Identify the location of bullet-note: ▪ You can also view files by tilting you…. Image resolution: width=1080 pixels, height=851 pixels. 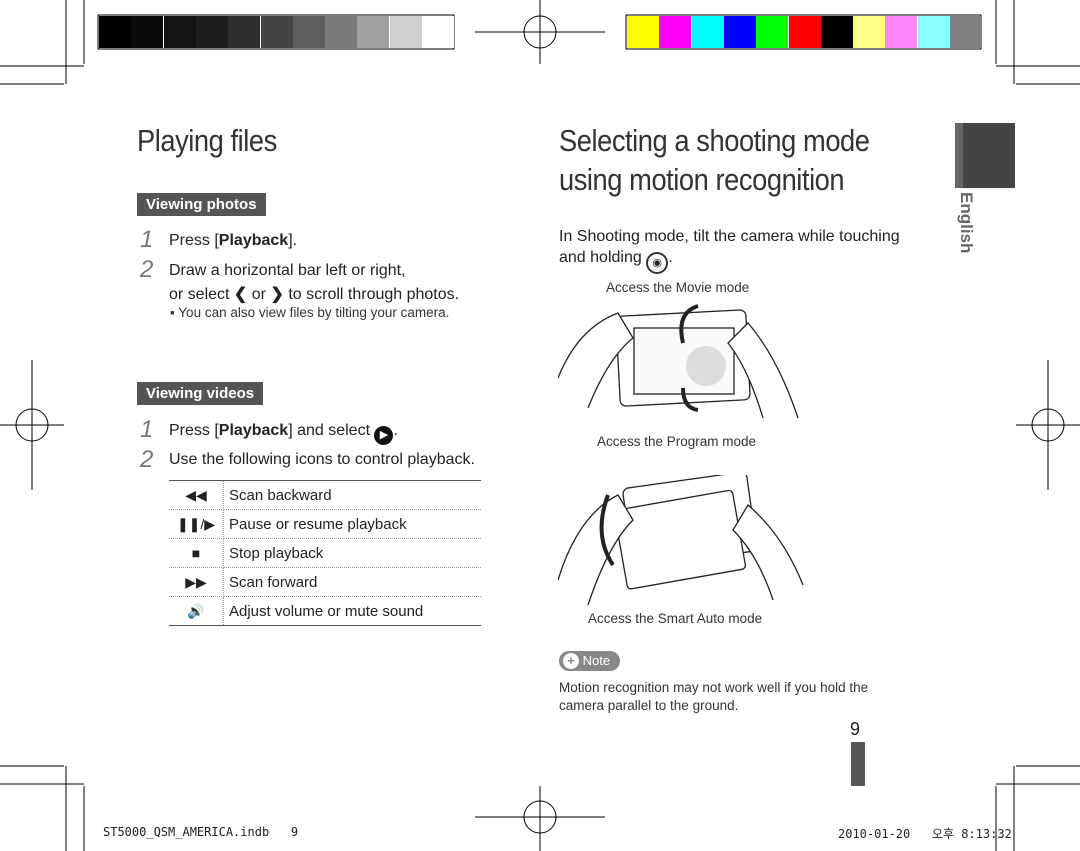
(310, 312).